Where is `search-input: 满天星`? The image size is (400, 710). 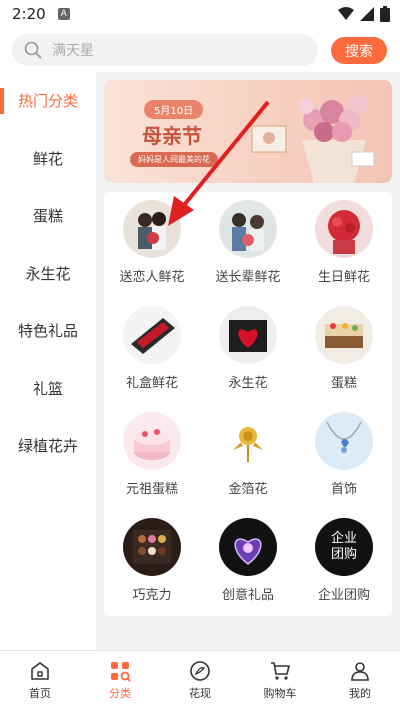
search-input: 满天星 is located at coordinates (165, 50).